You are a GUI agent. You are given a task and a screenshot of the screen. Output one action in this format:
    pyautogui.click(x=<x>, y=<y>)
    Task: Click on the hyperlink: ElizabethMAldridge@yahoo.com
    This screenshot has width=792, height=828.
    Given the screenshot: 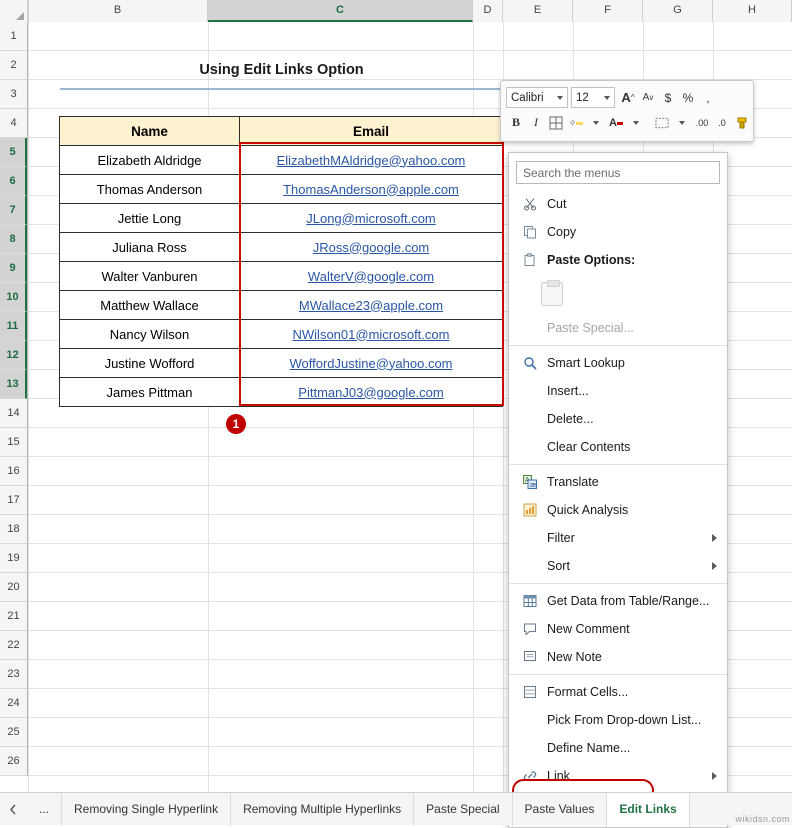 What is the action you would take?
    pyautogui.click(x=371, y=160)
    